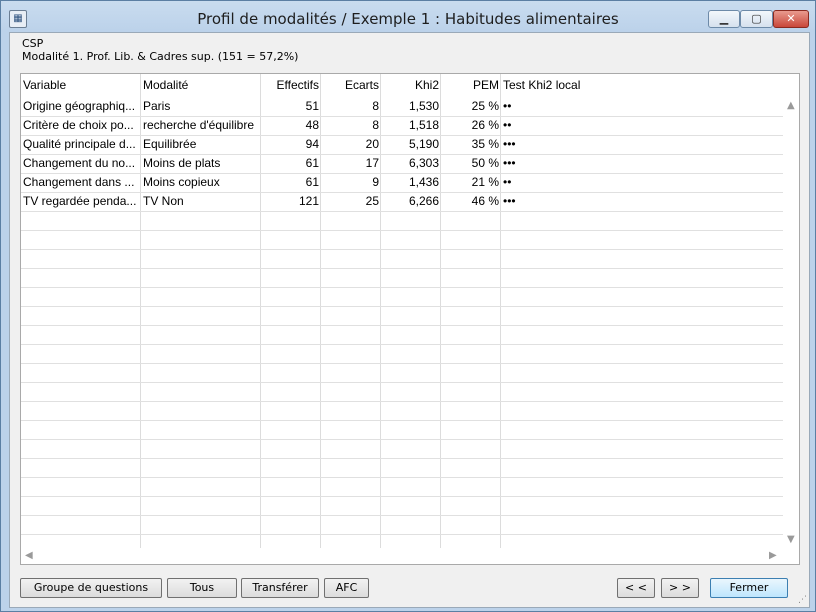 The image size is (816, 612). What do you see at coordinates (199, 125) in the screenshot?
I see `cell-modalite: recherche d'équilibre` at bounding box center [199, 125].